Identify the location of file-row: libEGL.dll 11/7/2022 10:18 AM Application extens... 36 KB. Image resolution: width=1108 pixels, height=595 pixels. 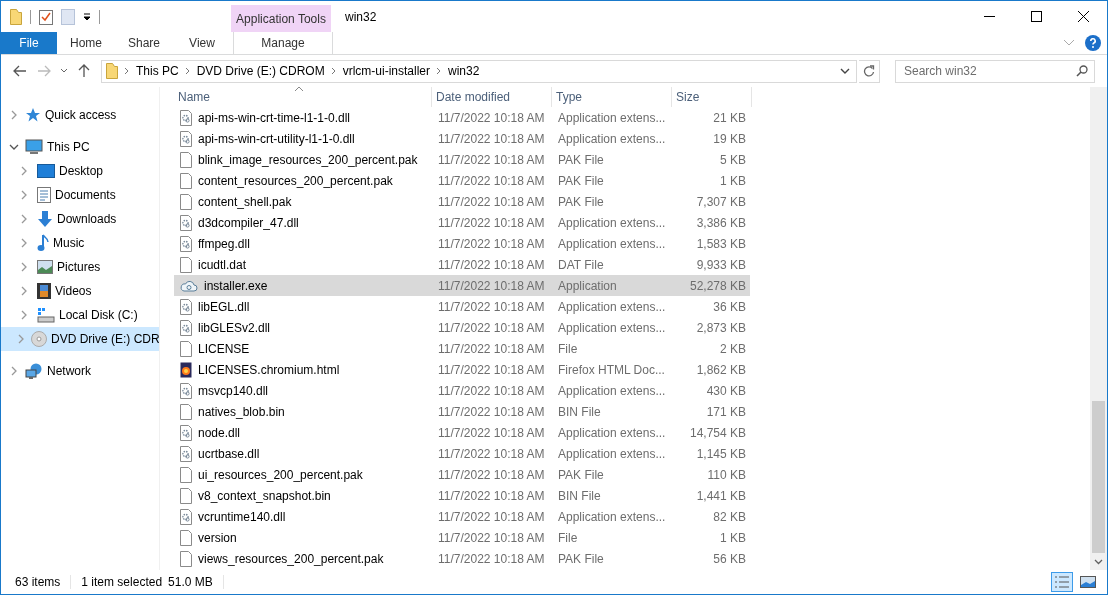
(462, 306).